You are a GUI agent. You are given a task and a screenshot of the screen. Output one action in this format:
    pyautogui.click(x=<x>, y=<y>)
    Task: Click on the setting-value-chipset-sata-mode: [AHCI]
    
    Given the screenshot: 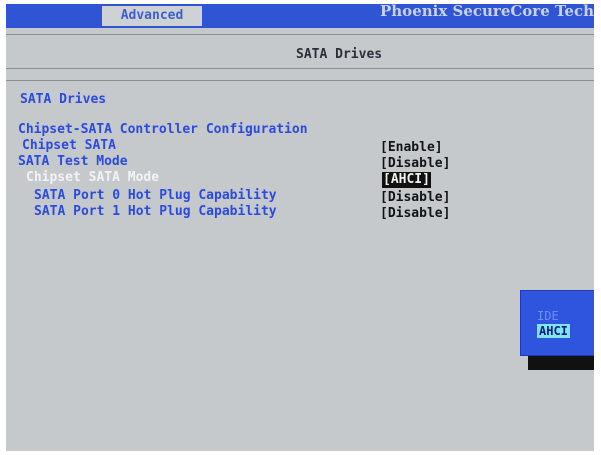 What is the action you would take?
    pyautogui.click(x=406, y=180)
    